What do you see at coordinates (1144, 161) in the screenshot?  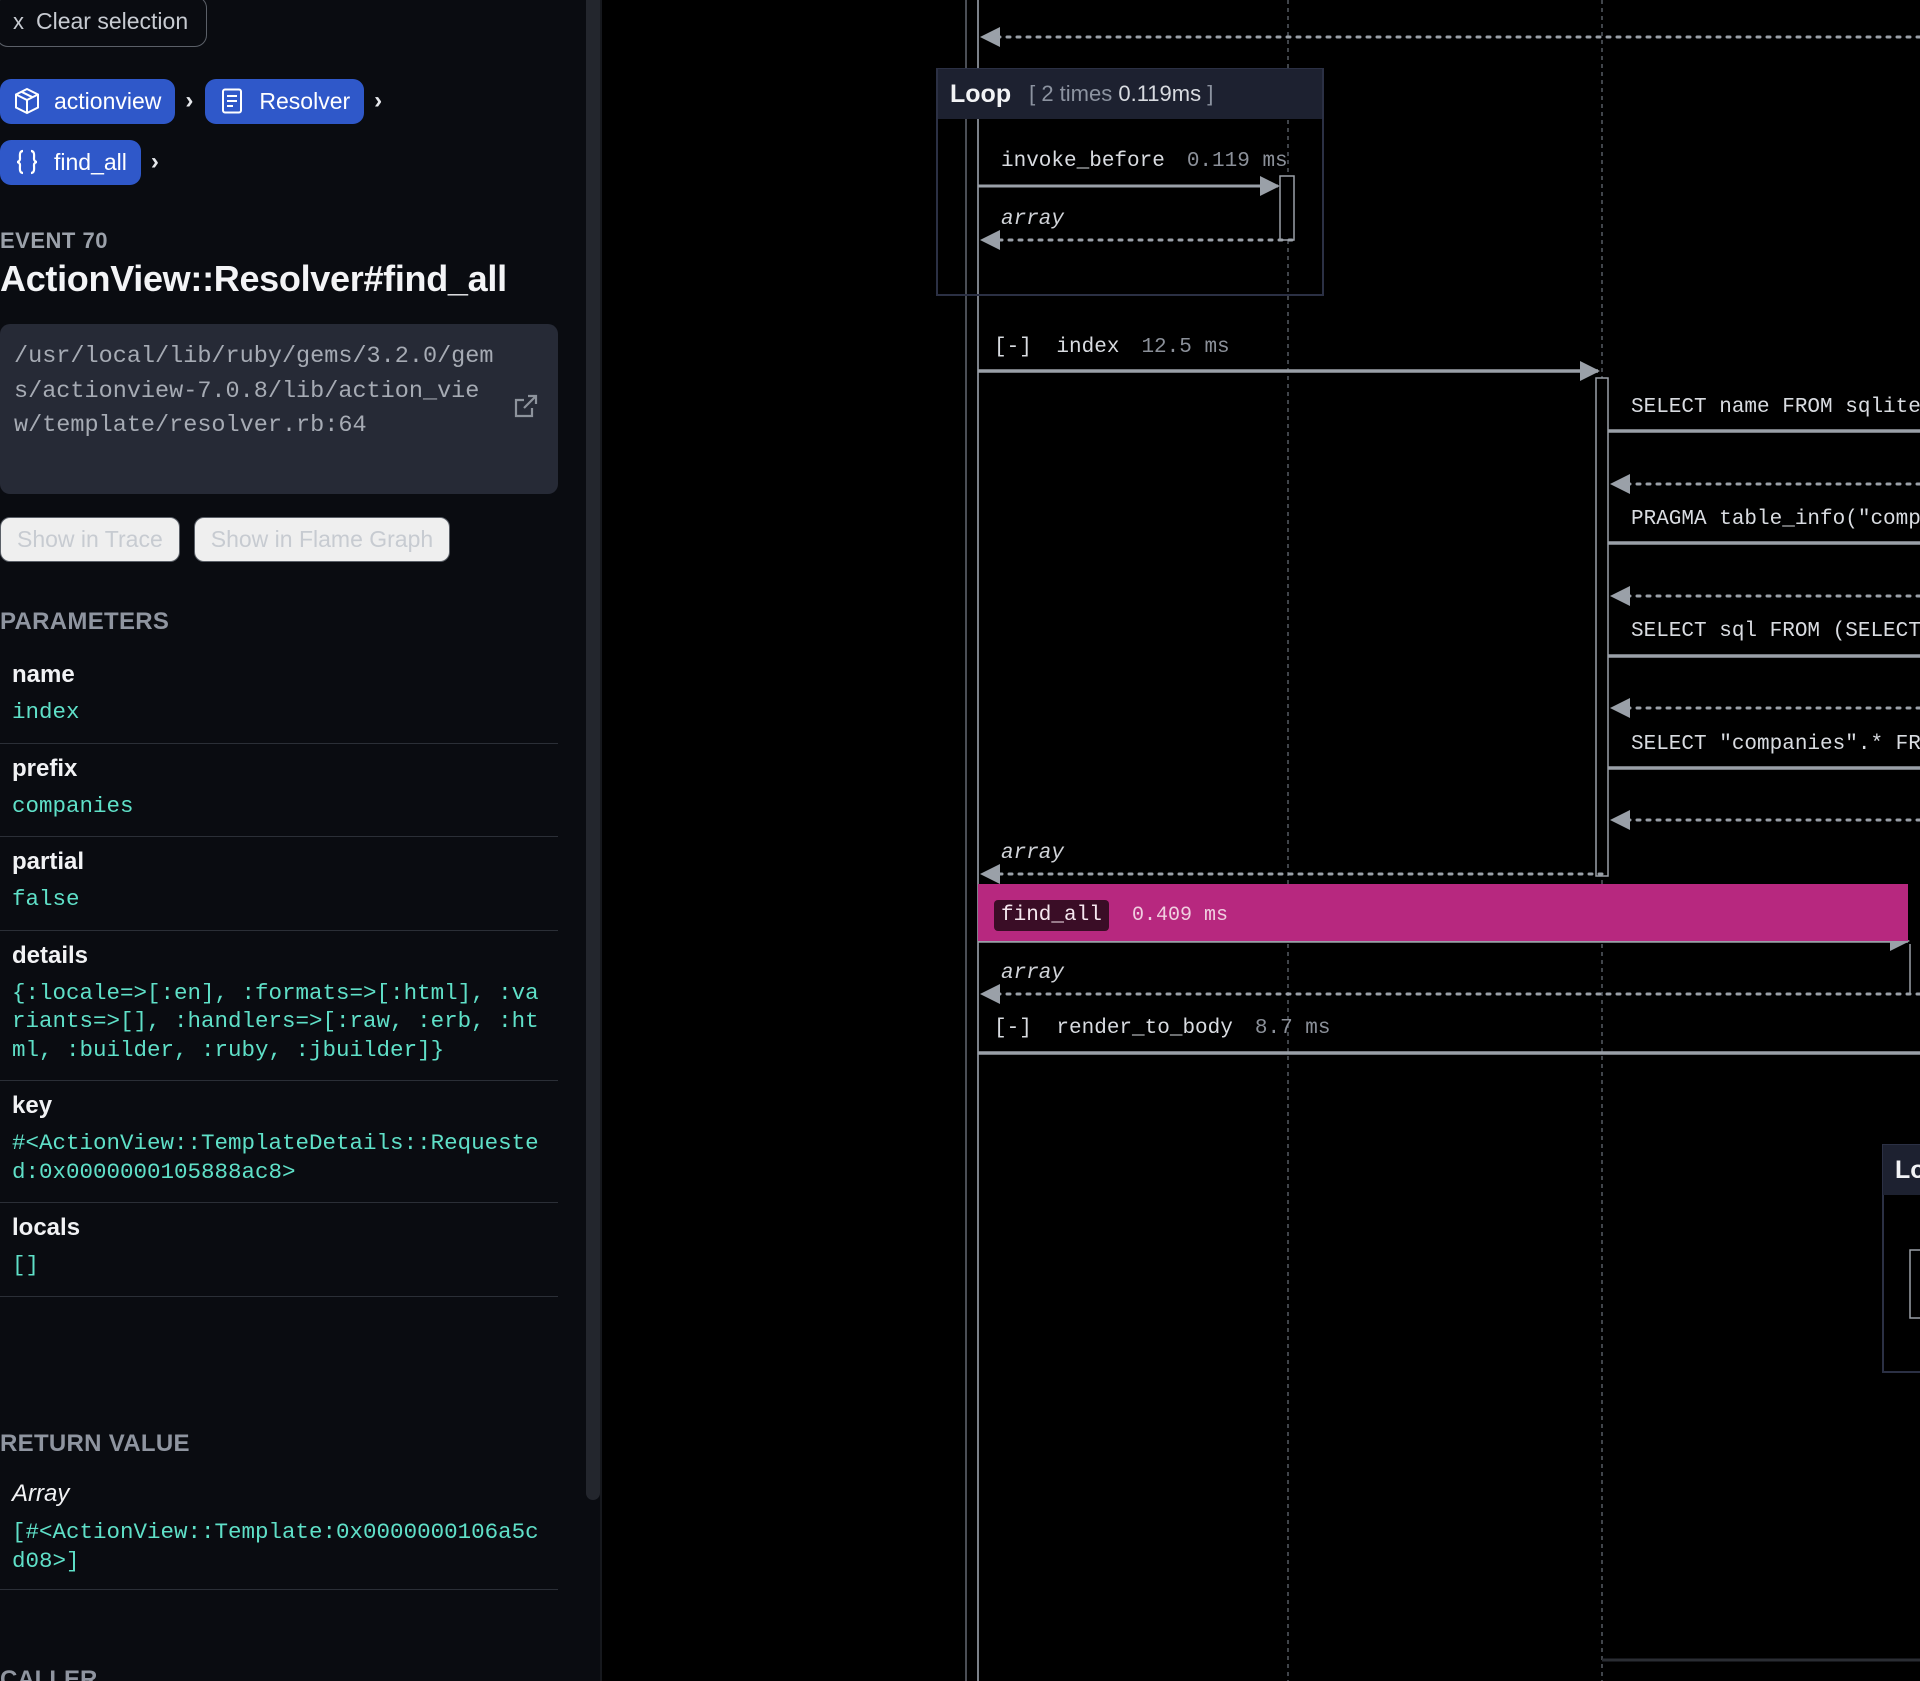 I see `call-label-invoke-before: invoke_before 0.119 ms` at bounding box center [1144, 161].